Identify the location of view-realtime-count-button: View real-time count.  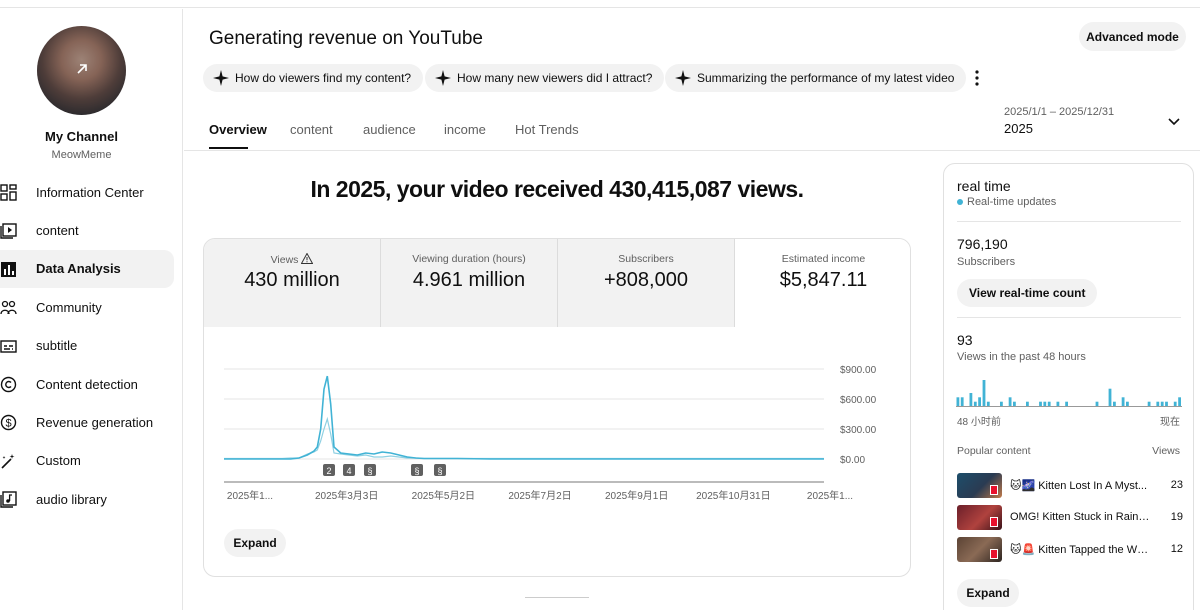
(1027, 293).